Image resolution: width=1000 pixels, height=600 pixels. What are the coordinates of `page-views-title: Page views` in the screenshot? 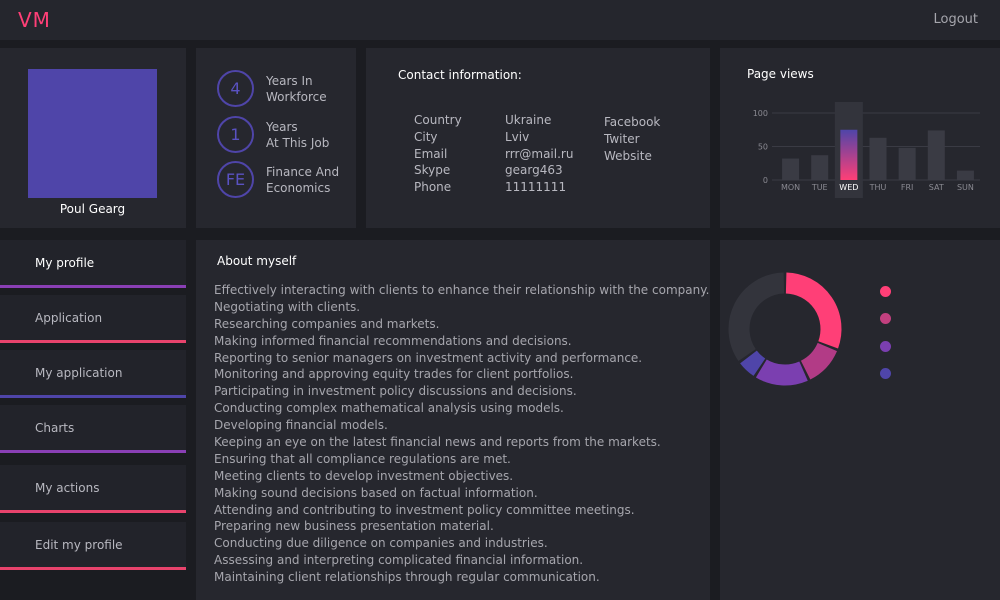 It's located at (780, 74).